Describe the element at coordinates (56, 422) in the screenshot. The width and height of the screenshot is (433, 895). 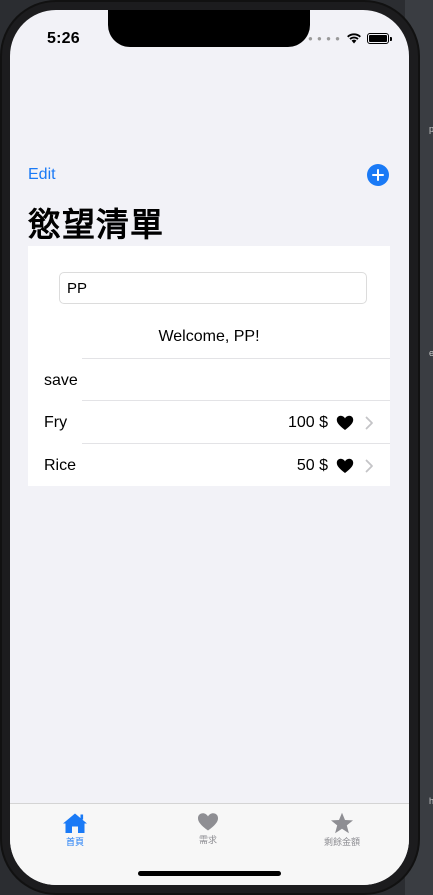
I see `item-name: Fry` at that location.